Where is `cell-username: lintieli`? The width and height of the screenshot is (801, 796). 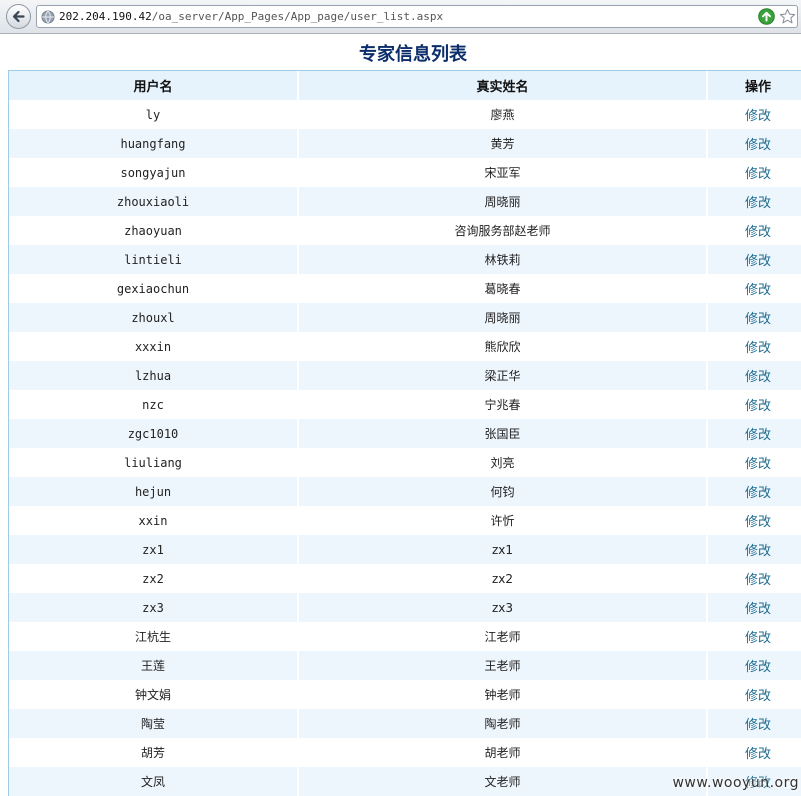 cell-username: lintieli is located at coordinates (154, 259).